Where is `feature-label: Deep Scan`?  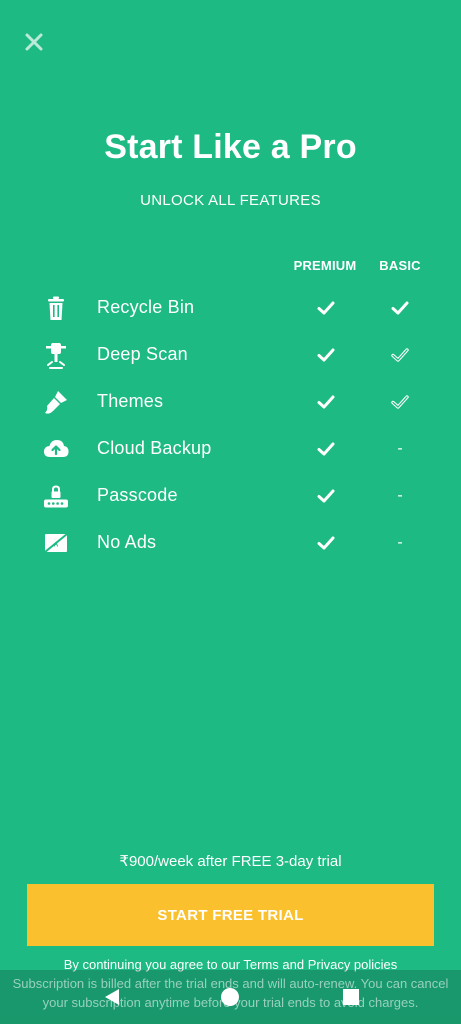 feature-label: Deep Scan is located at coordinates (142, 354).